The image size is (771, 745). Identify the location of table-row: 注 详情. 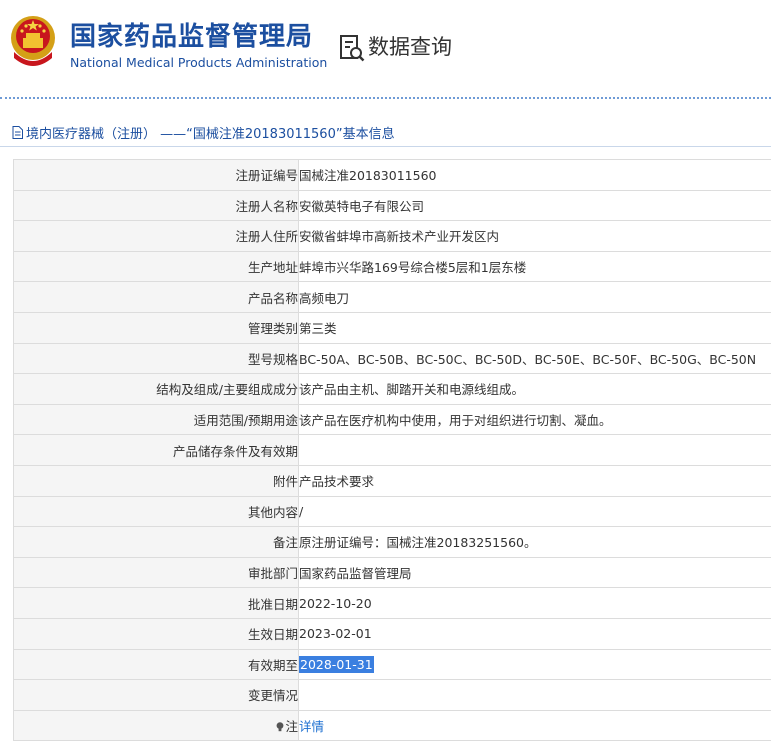
(392, 725).